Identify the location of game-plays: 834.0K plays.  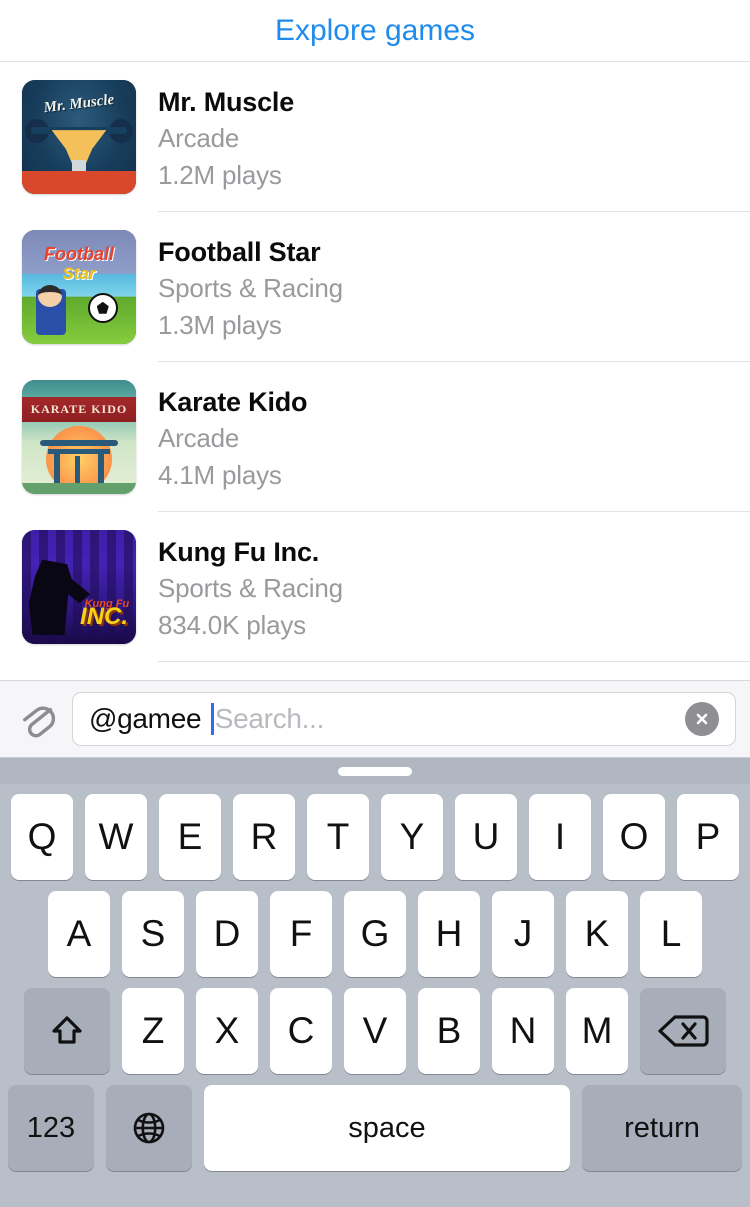
(232, 625).